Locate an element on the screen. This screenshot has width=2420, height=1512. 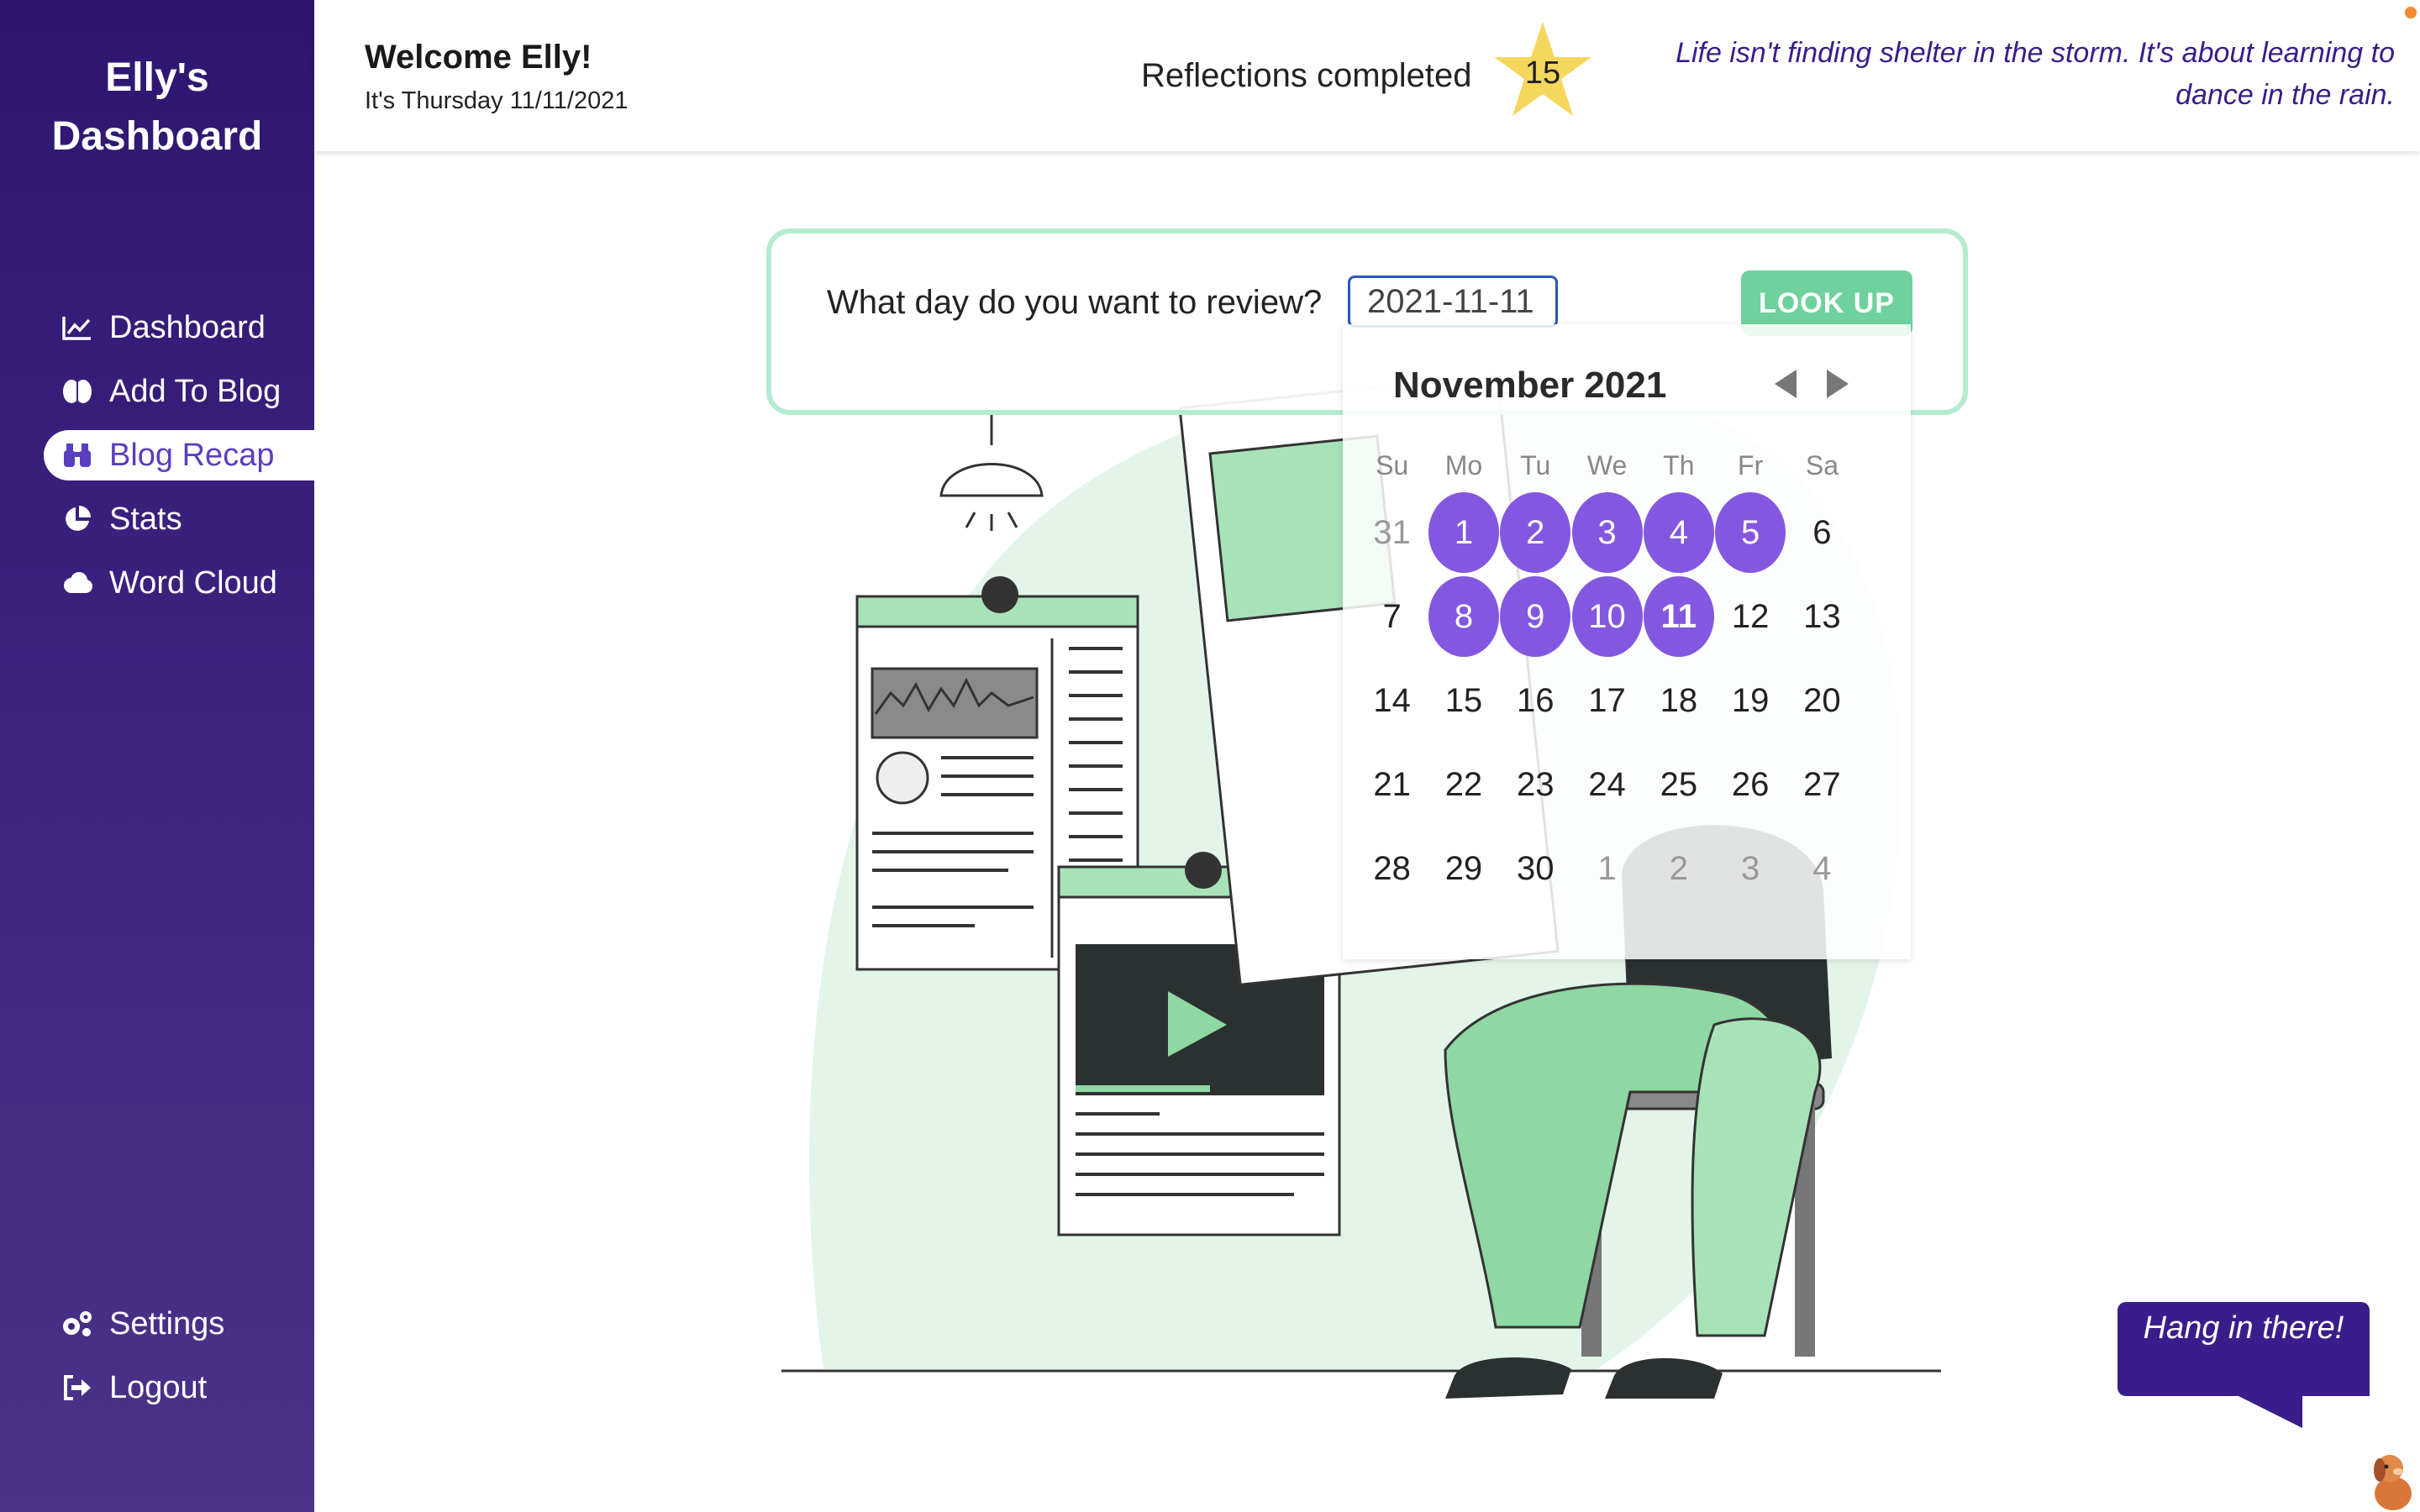
cloud-icon is located at coordinates (77, 583).